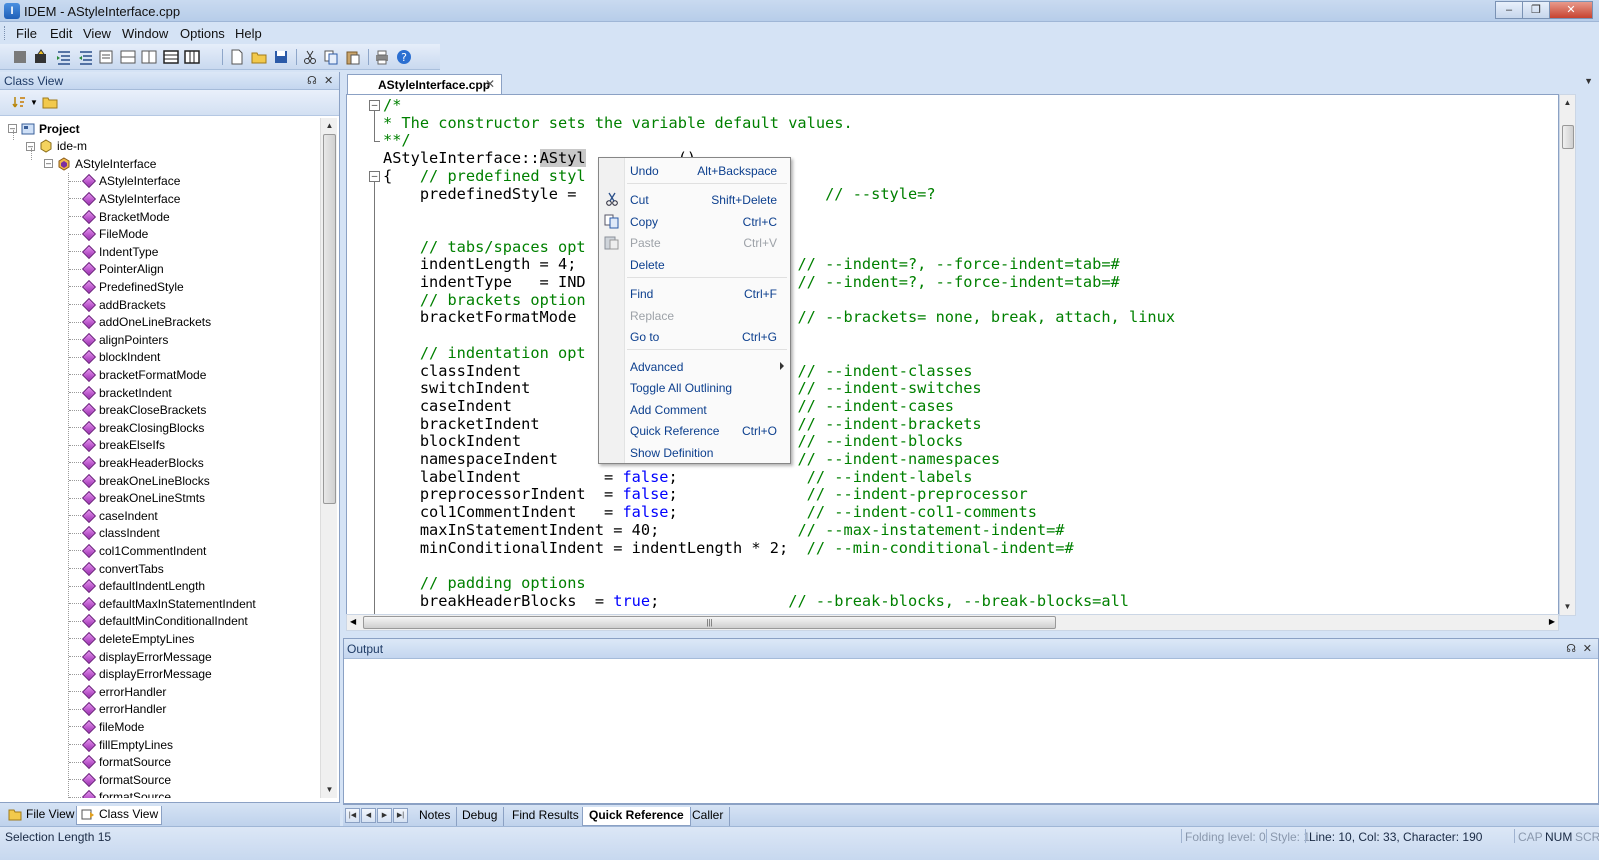 This screenshot has height=860, width=1599. What do you see at coordinates (1567, 355) in the screenshot?
I see `editor-vertical-scrollbar: ▲ ▼` at bounding box center [1567, 355].